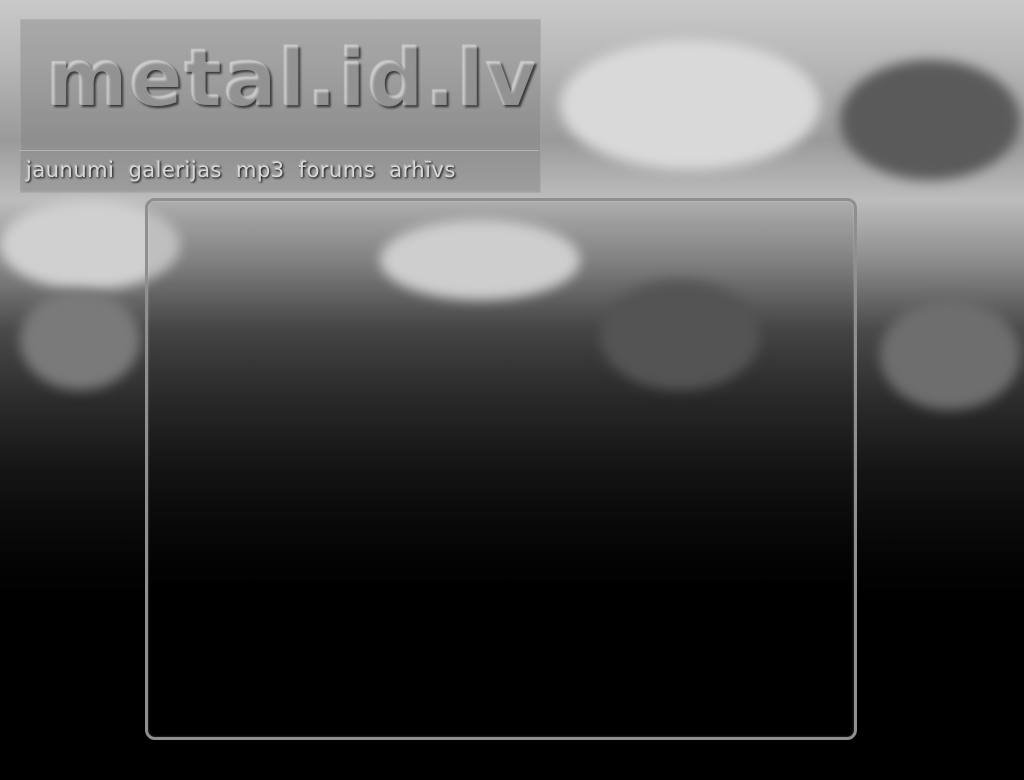  Describe the element at coordinates (175, 170) in the screenshot. I see `nav-item-galerijas: galerijas` at that location.